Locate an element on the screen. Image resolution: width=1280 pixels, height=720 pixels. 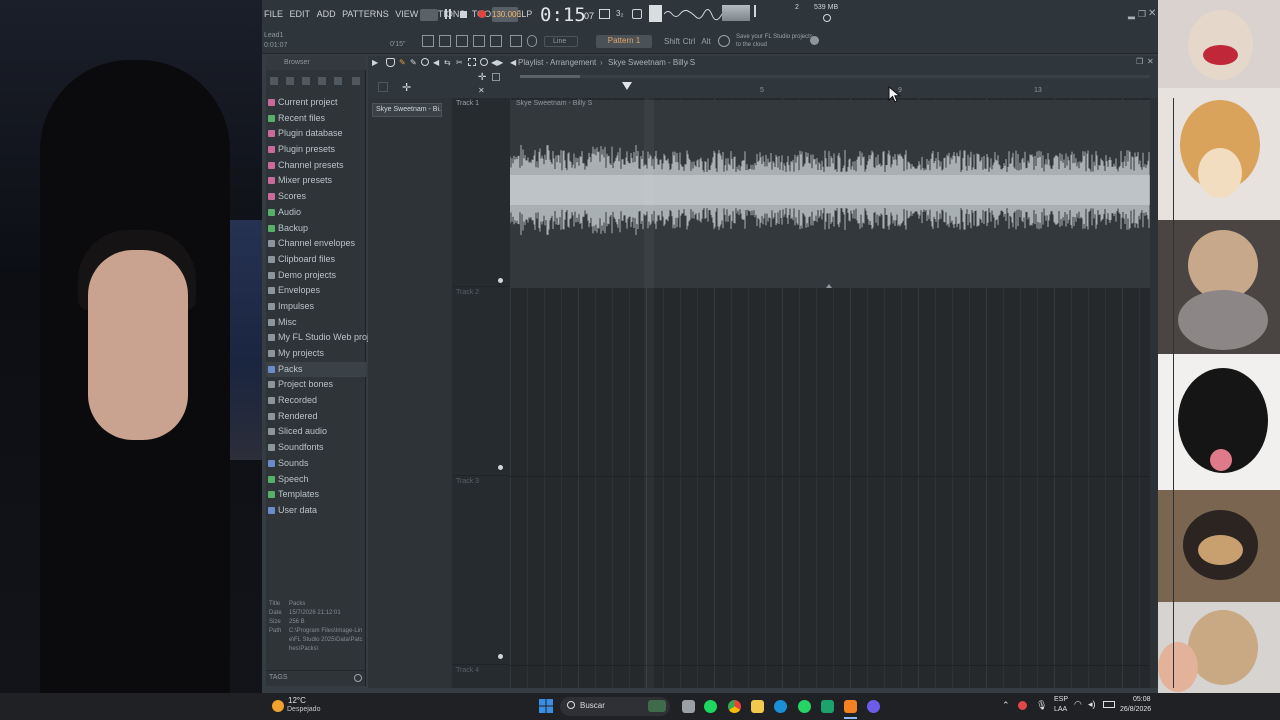
browser-item: Project bones is located at coordinates (316, 385).